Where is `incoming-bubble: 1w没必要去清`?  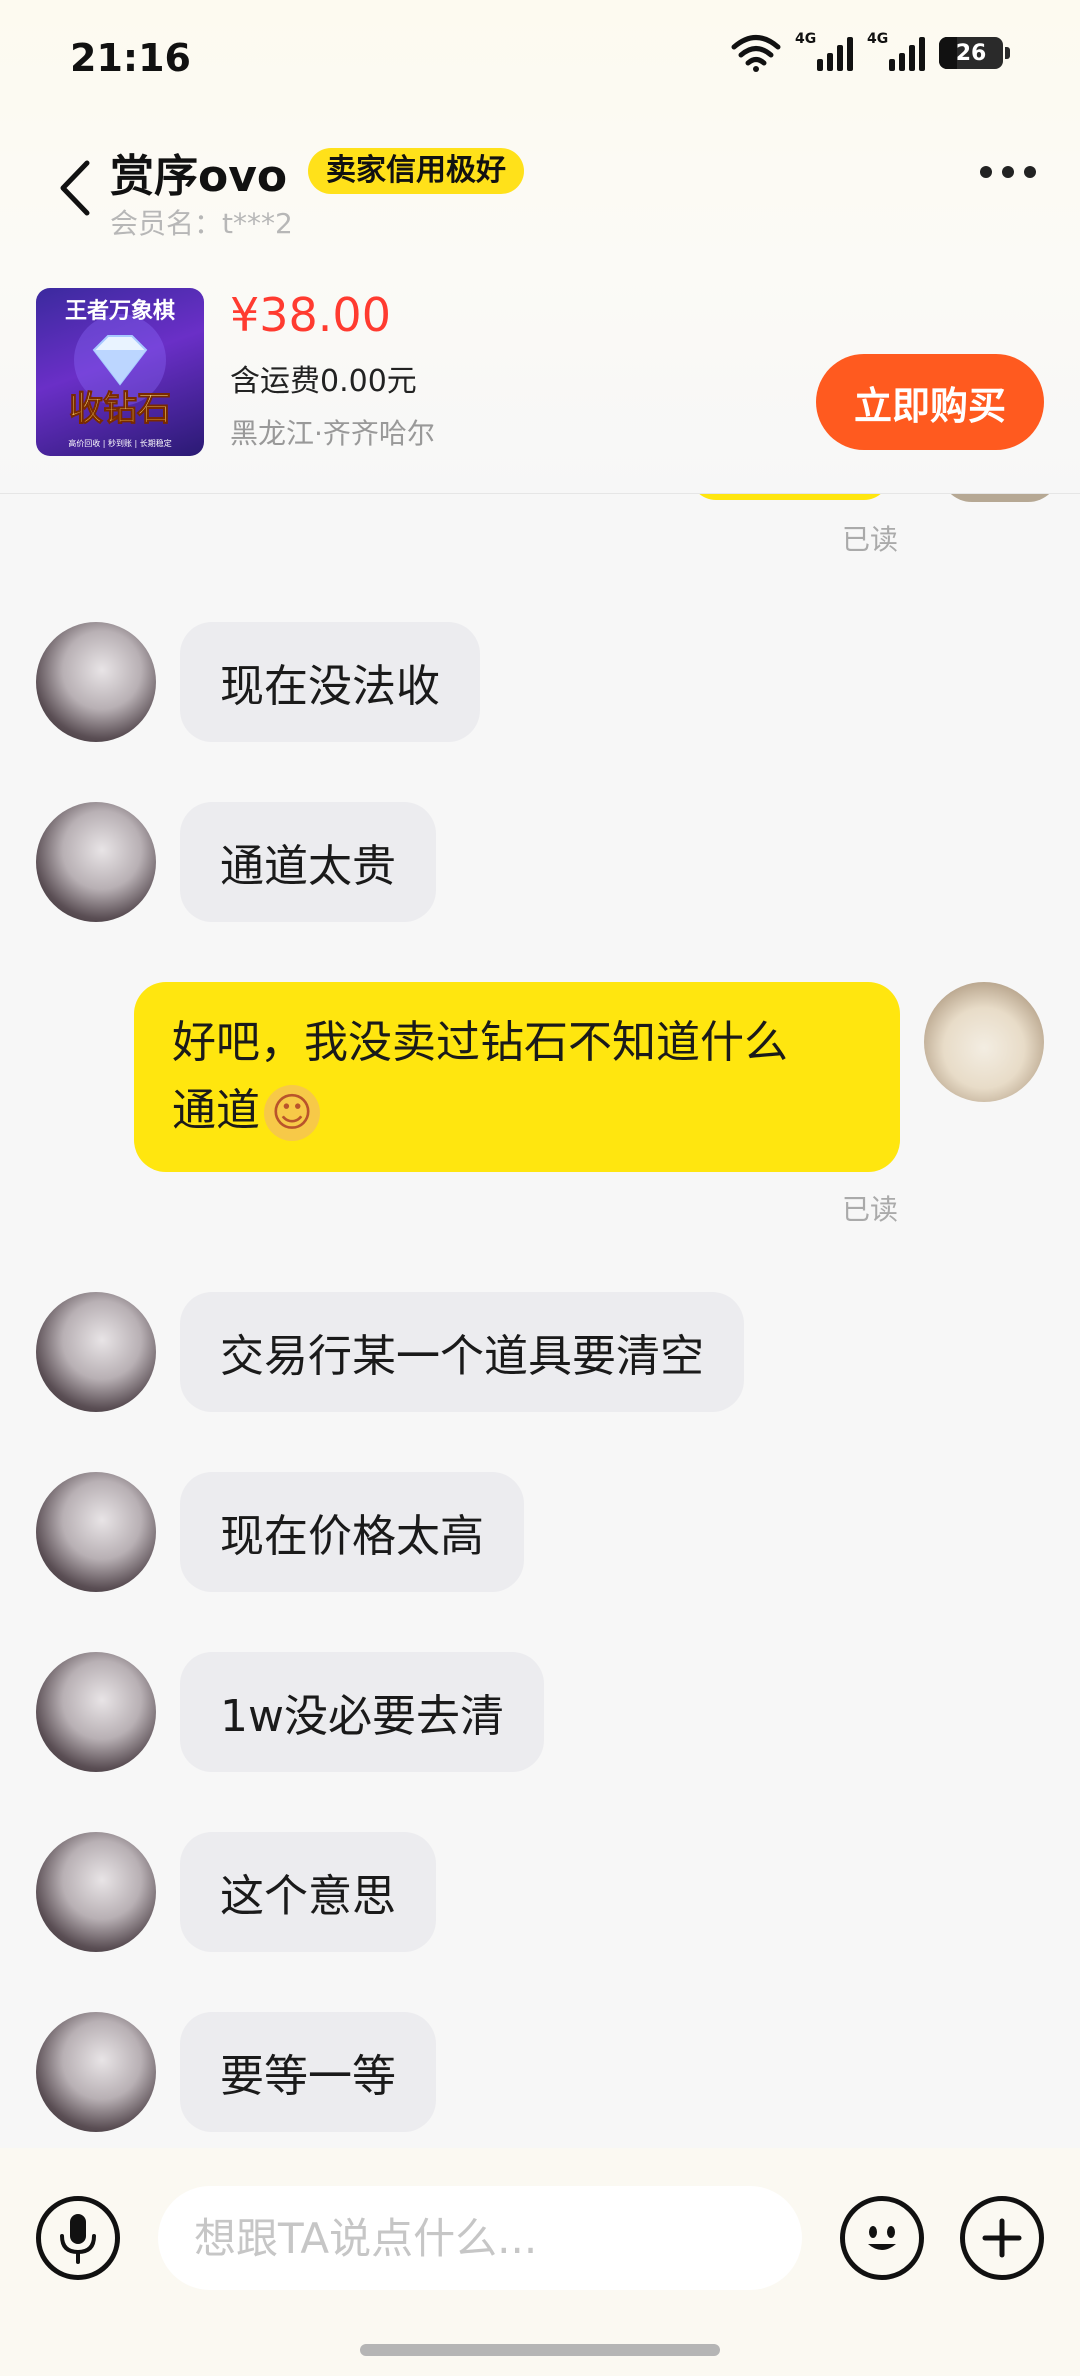 incoming-bubble: 1w没必要去清 is located at coordinates (362, 1712).